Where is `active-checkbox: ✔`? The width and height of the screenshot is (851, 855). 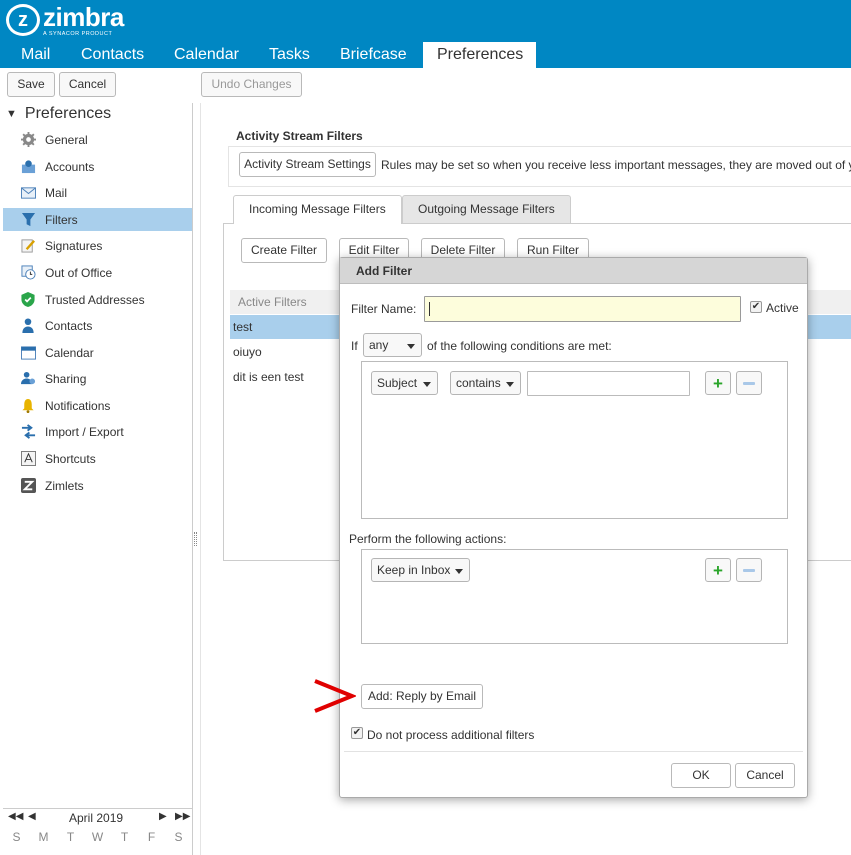 active-checkbox: ✔ is located at coordinates (756, 307).